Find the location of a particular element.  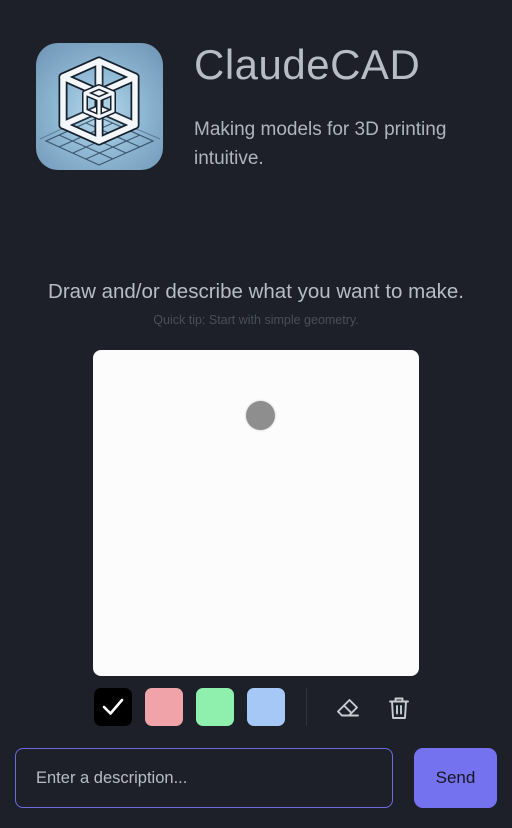

app-logo is located at coordinates (99, 106).